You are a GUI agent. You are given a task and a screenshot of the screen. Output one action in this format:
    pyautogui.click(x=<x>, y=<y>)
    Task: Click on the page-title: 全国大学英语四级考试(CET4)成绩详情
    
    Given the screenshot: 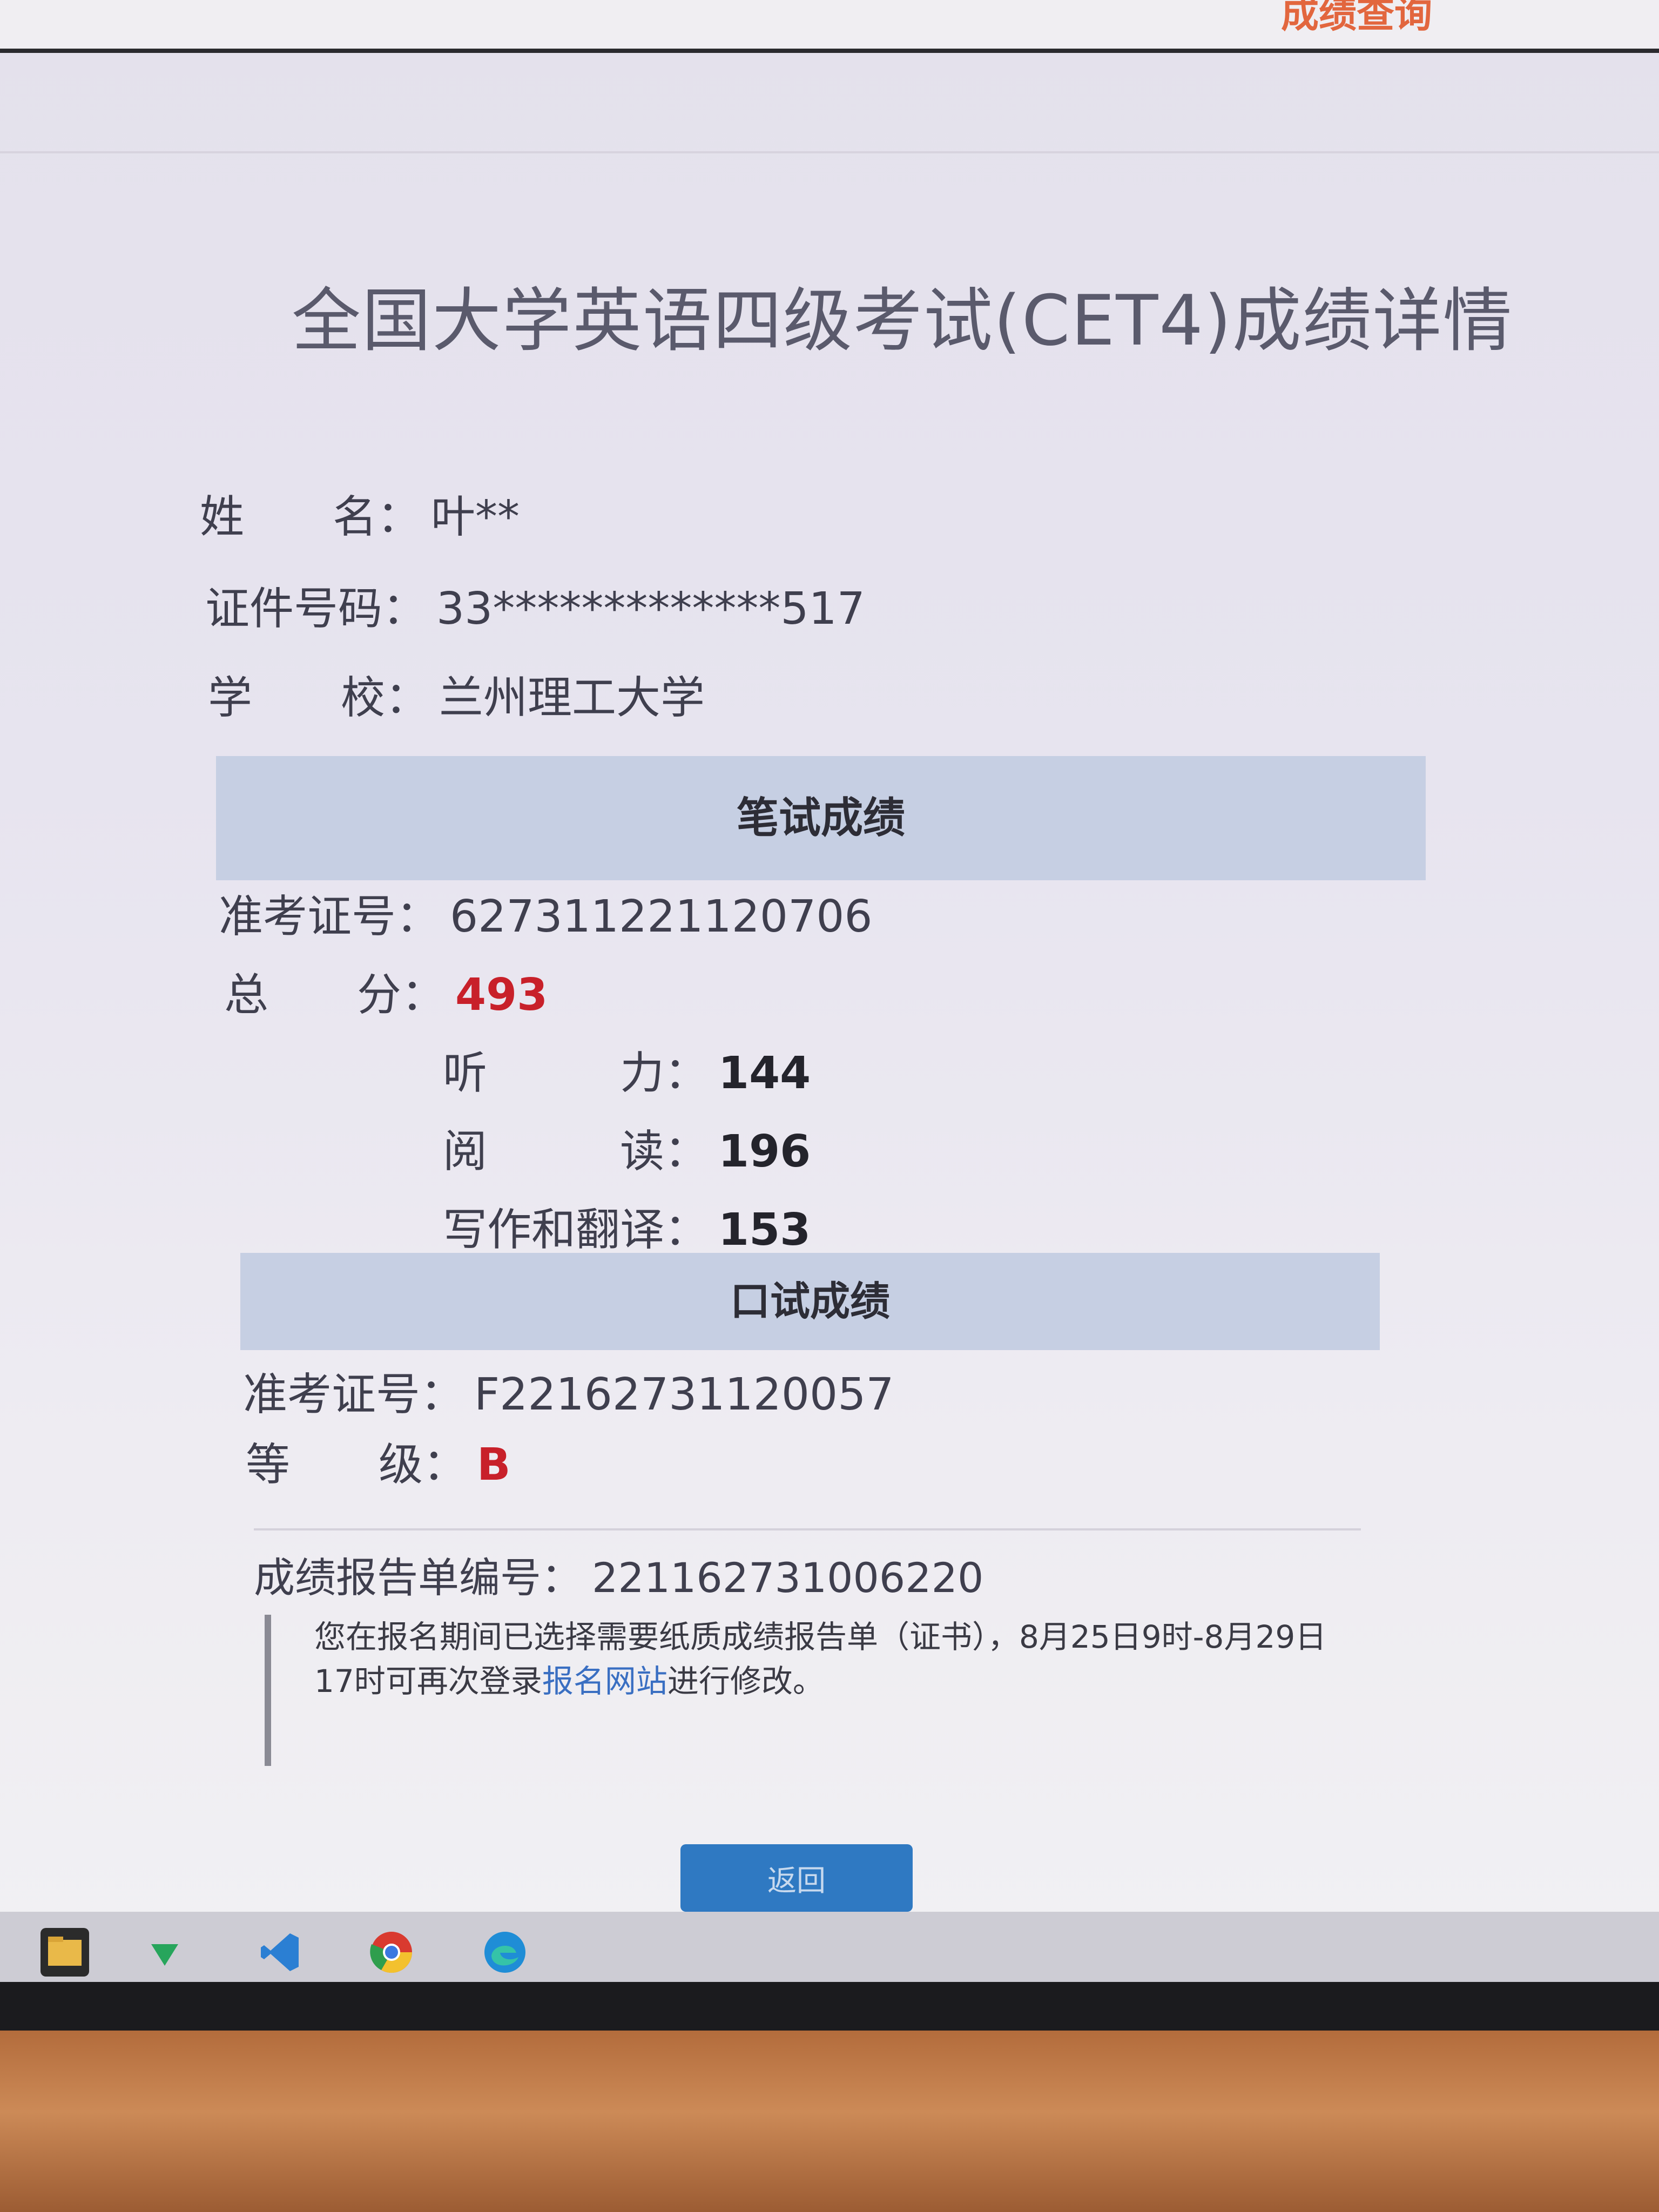 What is the action you would take?
    pyautogui.click(x=902, y=321)
    